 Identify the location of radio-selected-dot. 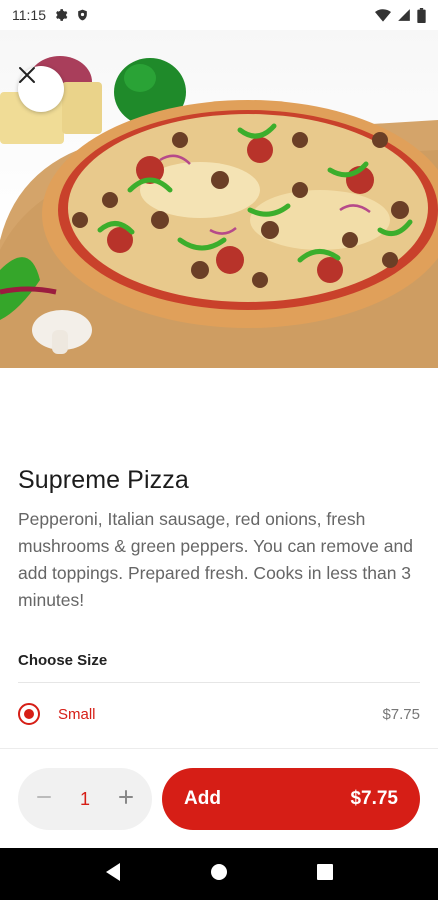
(29, 714).